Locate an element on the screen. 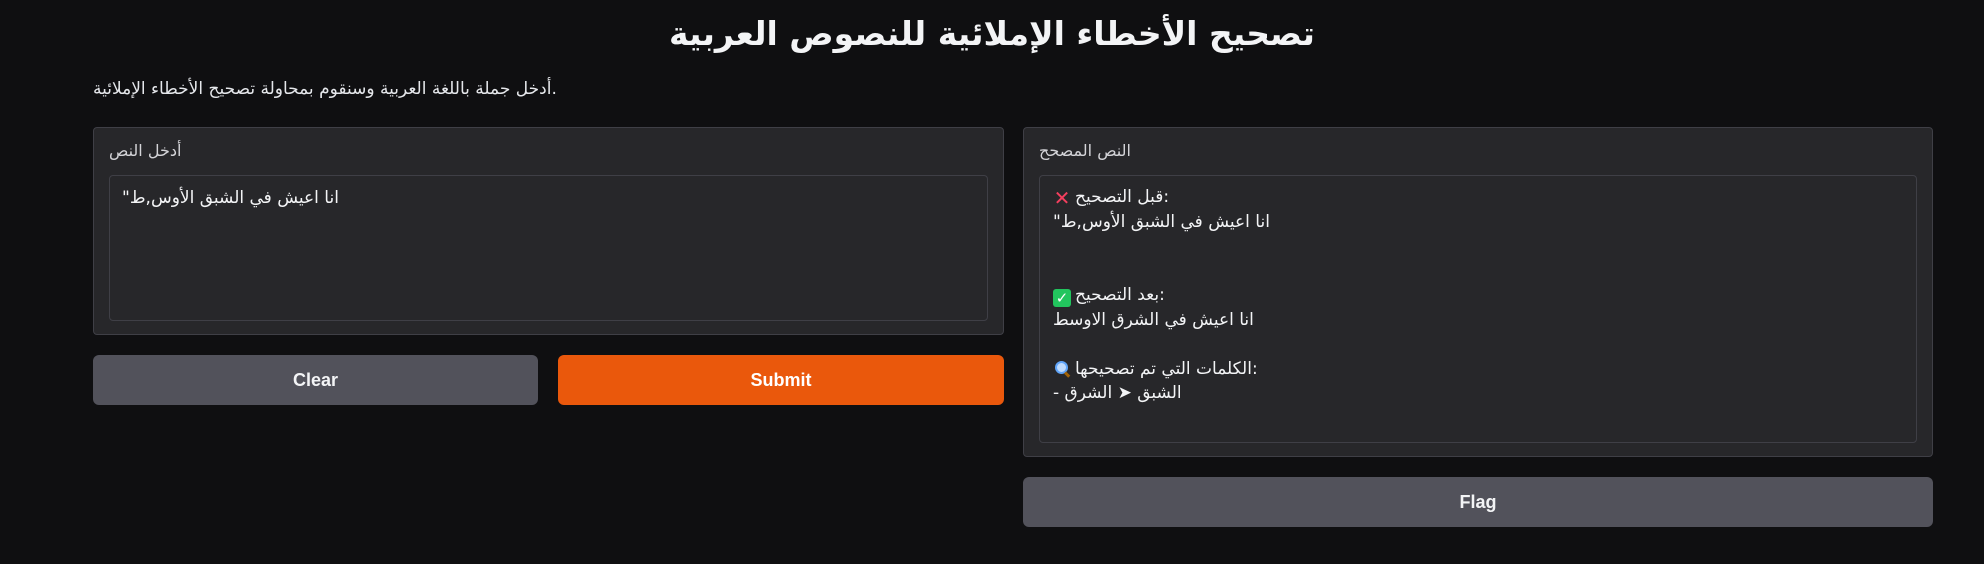 The image size is (1984, 564). output-label: النص المصحح is located at coordinates (1085, 150).